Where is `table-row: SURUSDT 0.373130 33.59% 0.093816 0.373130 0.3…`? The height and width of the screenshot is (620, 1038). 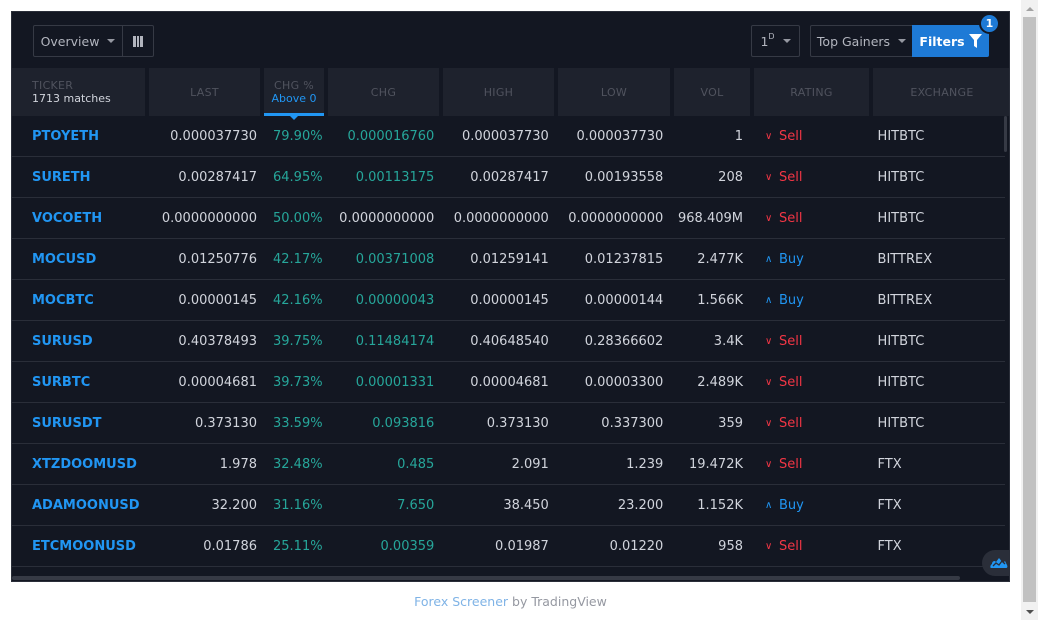
table-row: SURUSDT 0.373130 33.59% 0.093816 0.373130 0.3… is located at coordinates (508, 423).